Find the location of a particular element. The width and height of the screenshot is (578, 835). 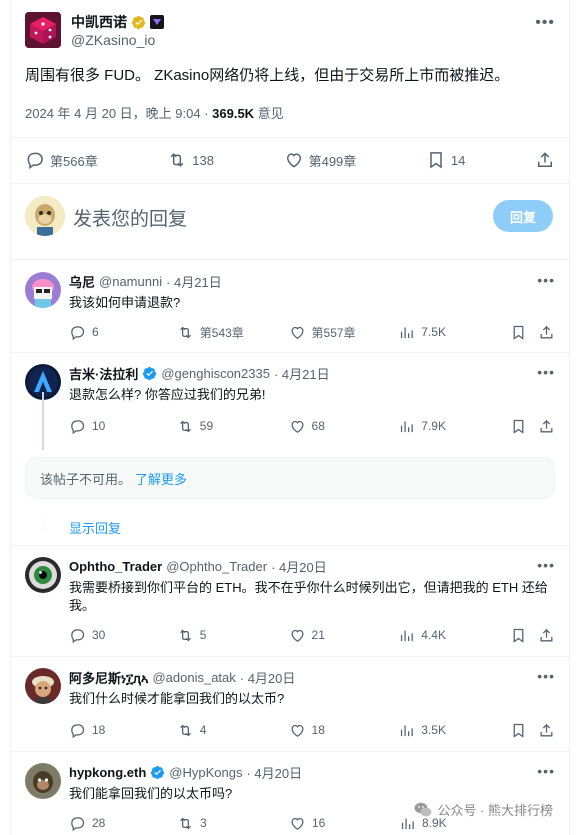

reply-author-name: 吉米·法拉利 is located at coordinates (103, 373).